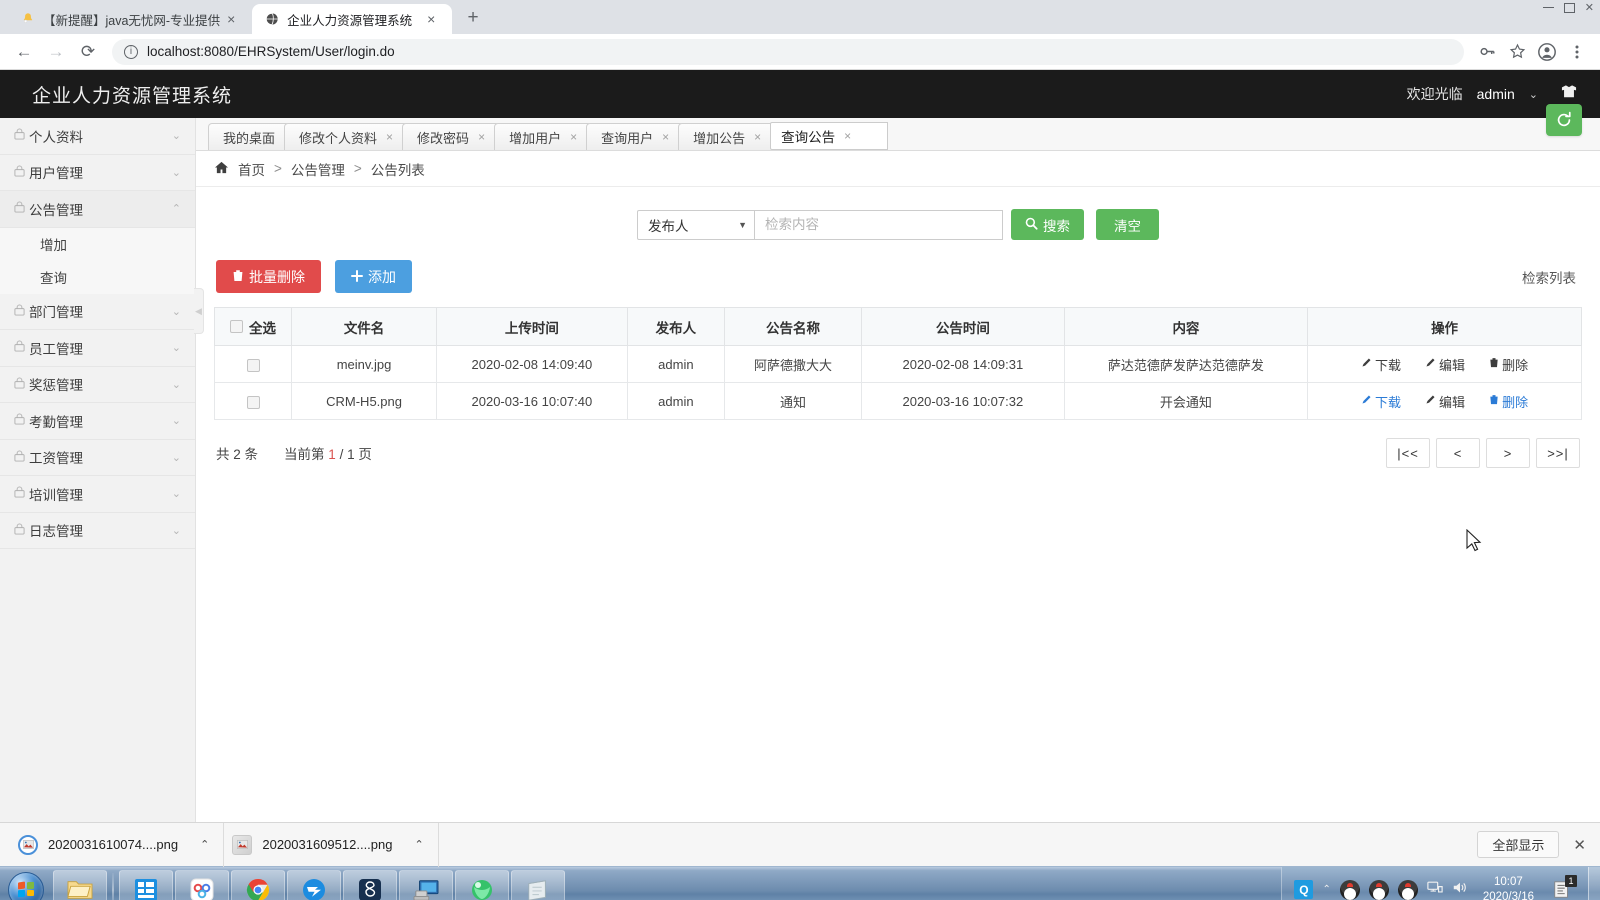 The height and width of the screenshot is (900, 1600). I want to click on xunlei-icon, so click(314, 884).